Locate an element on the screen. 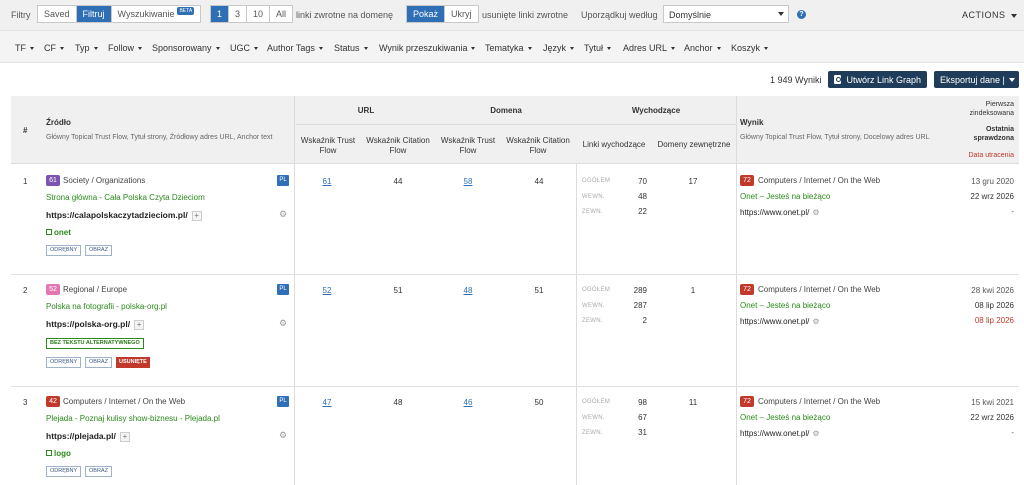 The image size is (1024, 485). hide-deleted-button: Ukryj is located at coordinates (461, 14).